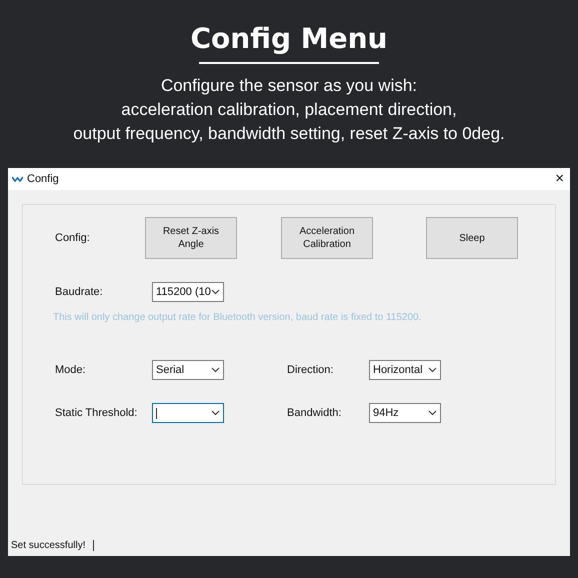  What do you see at coordinates (17, 179) in the screenshot?
I see `app-logo-icon` at bounding box center [17, 179].